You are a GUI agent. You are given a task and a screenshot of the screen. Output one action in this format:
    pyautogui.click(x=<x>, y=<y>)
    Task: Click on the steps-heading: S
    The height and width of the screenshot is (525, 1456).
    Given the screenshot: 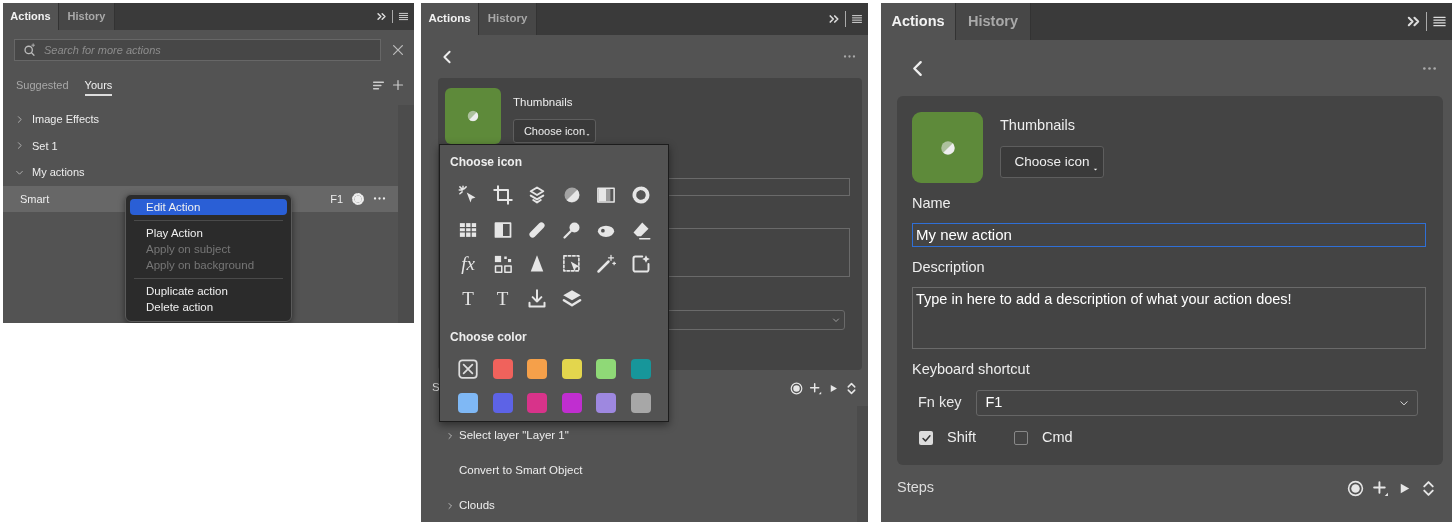 What is the action you would take?
    pyautogui.click(x=436, y=388)
    